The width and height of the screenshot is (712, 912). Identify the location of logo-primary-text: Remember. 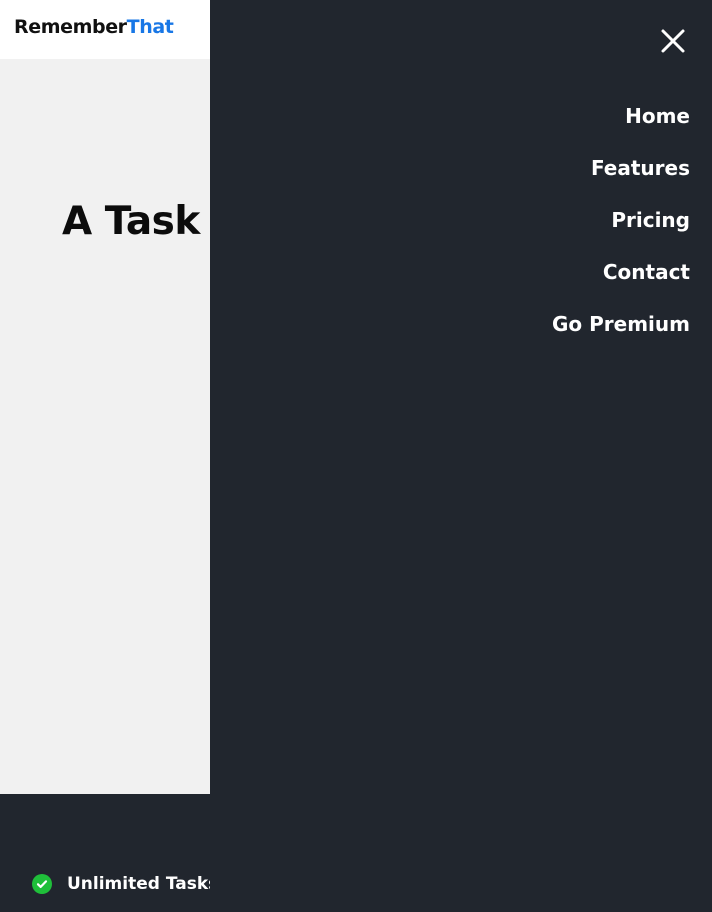
(70, 27).